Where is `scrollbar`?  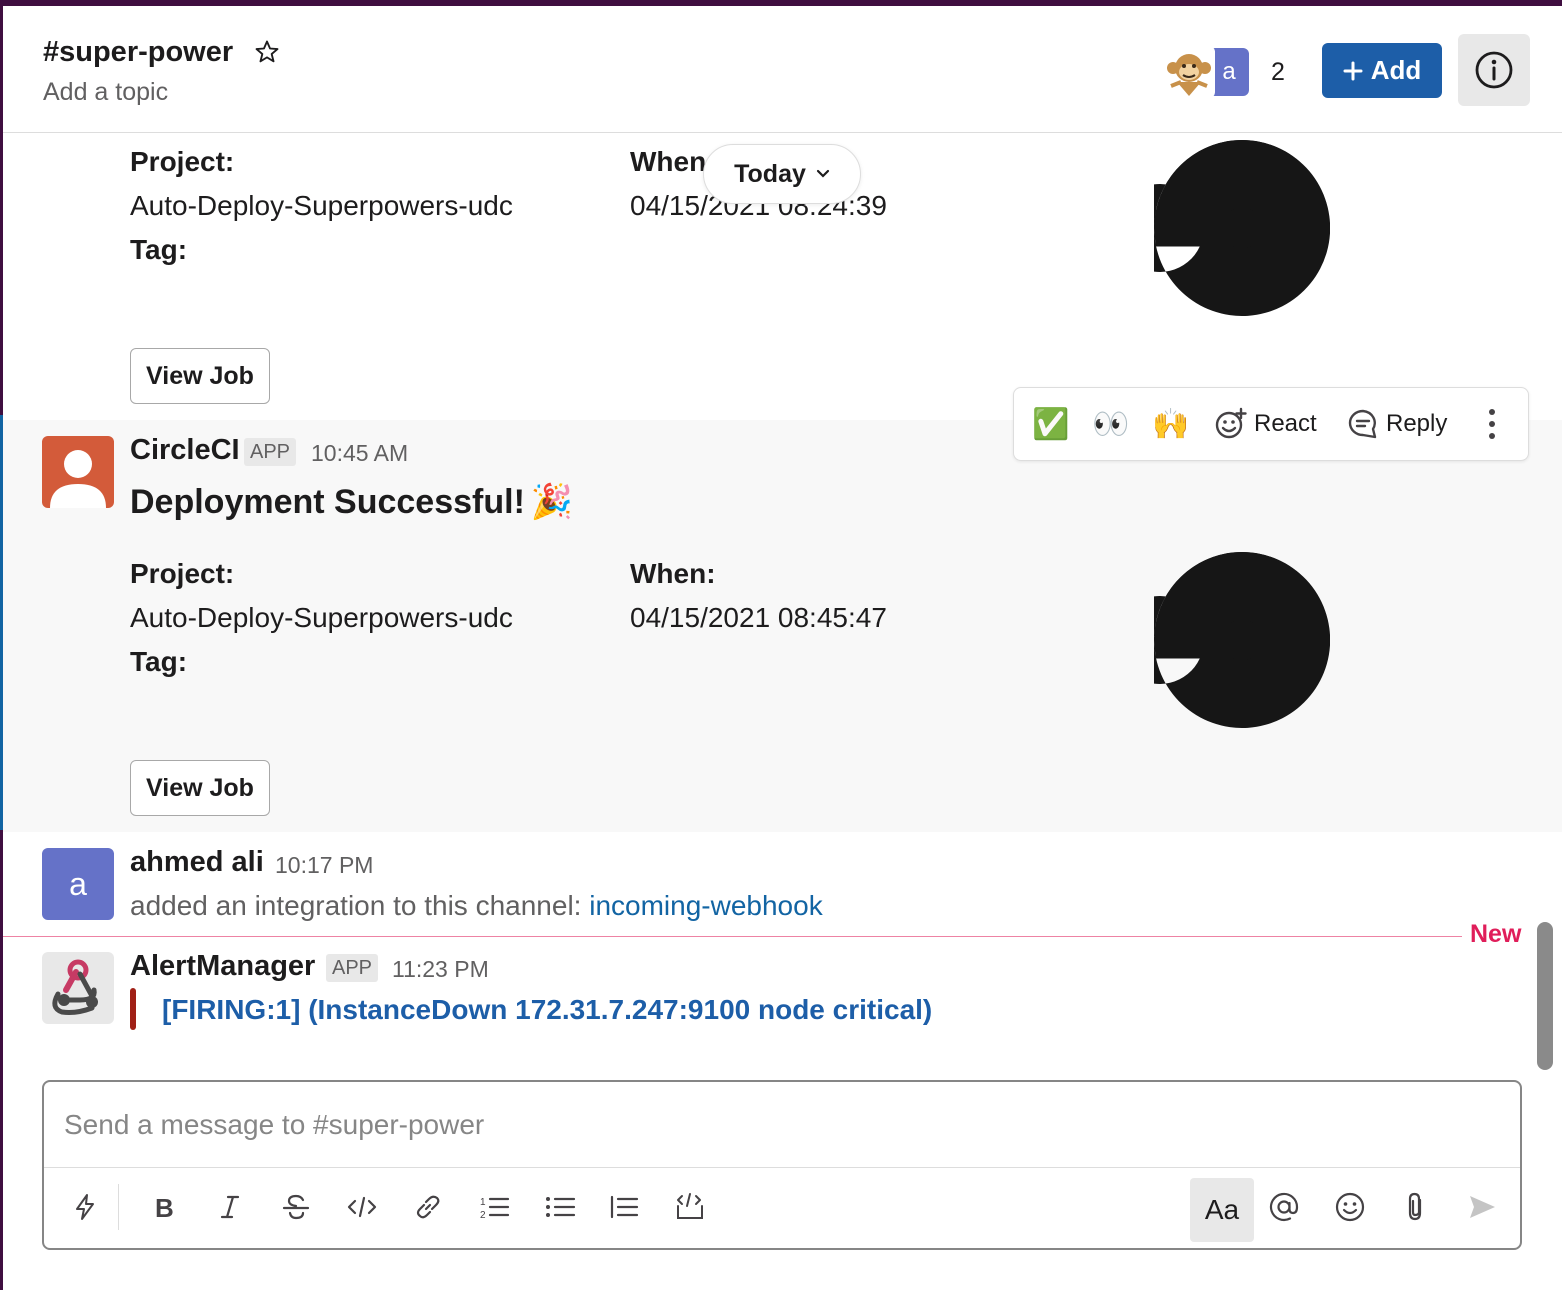 scrollbar is located at coordinates (1545, 996).